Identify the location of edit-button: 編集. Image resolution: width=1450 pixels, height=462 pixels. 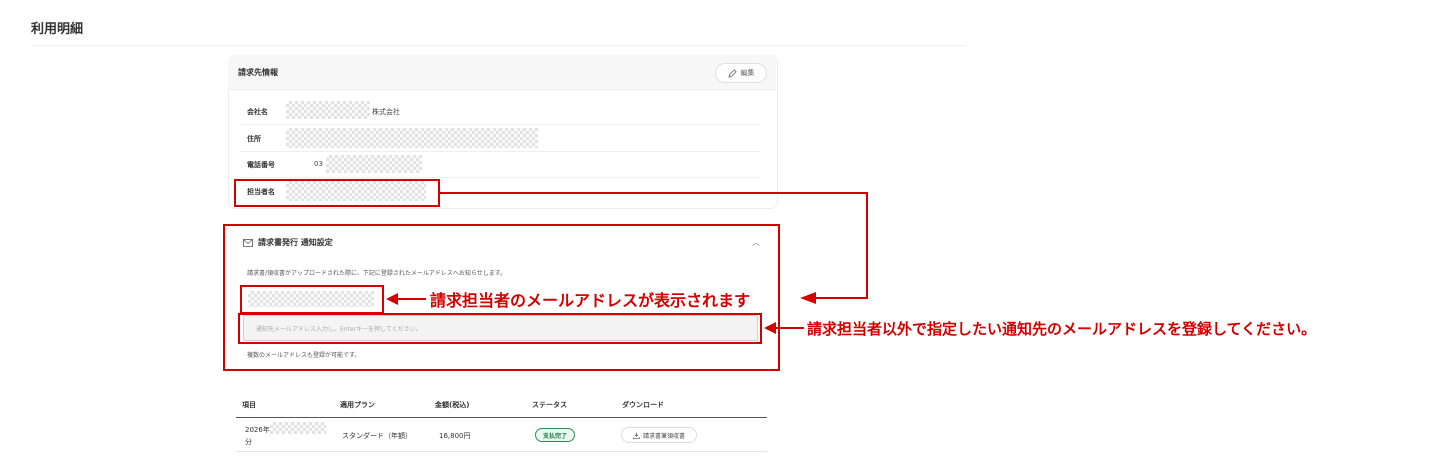
(741, 73).